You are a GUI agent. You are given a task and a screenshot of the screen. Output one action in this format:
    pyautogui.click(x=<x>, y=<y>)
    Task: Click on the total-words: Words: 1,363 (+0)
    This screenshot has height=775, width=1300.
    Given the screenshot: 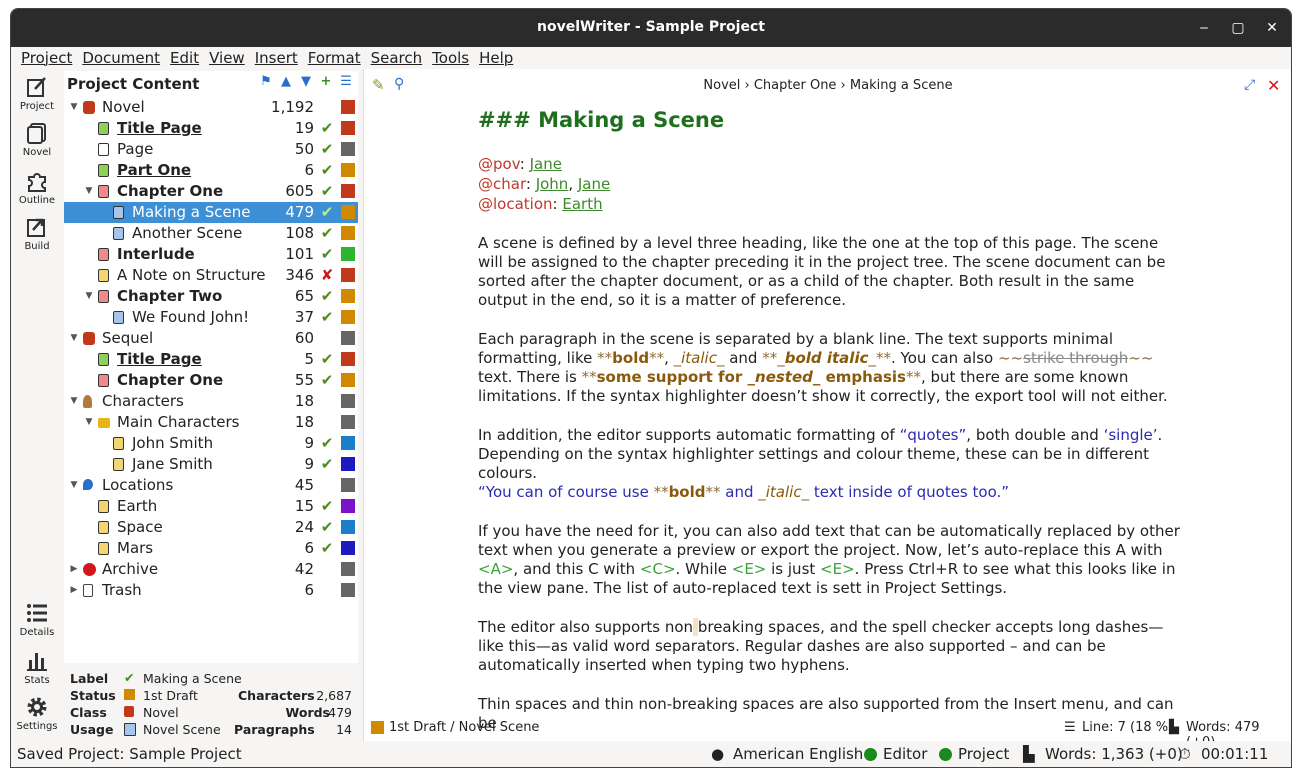 What is the action you would take?
    pyautogui.click(x=1114, y=754)
    